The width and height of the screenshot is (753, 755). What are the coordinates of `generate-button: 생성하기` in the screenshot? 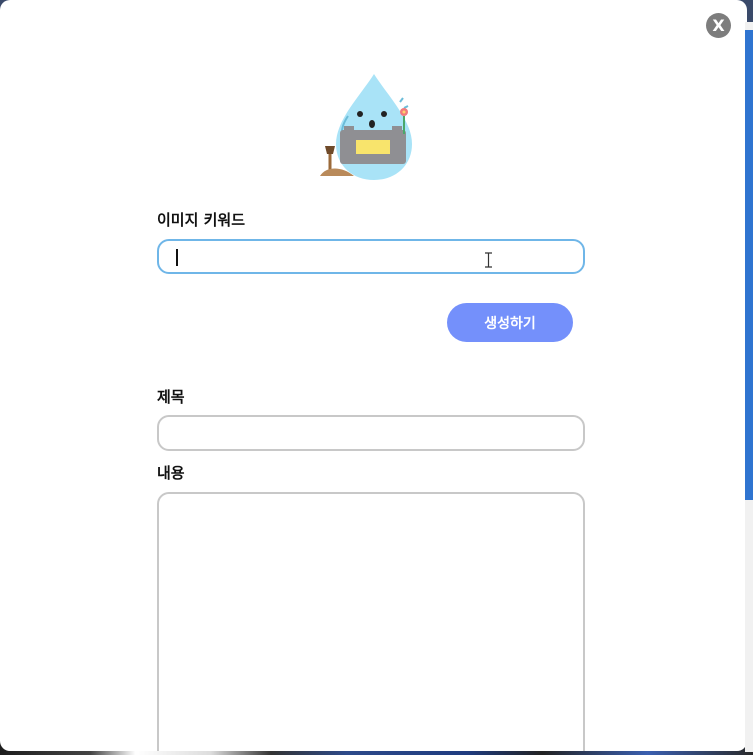 It's located at (510, 322).